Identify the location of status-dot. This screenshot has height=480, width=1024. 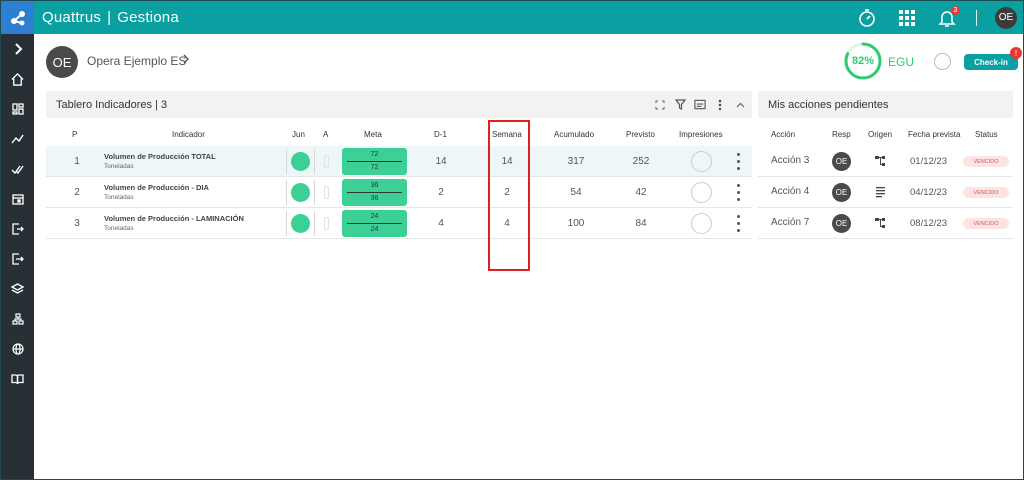
(300, 223).